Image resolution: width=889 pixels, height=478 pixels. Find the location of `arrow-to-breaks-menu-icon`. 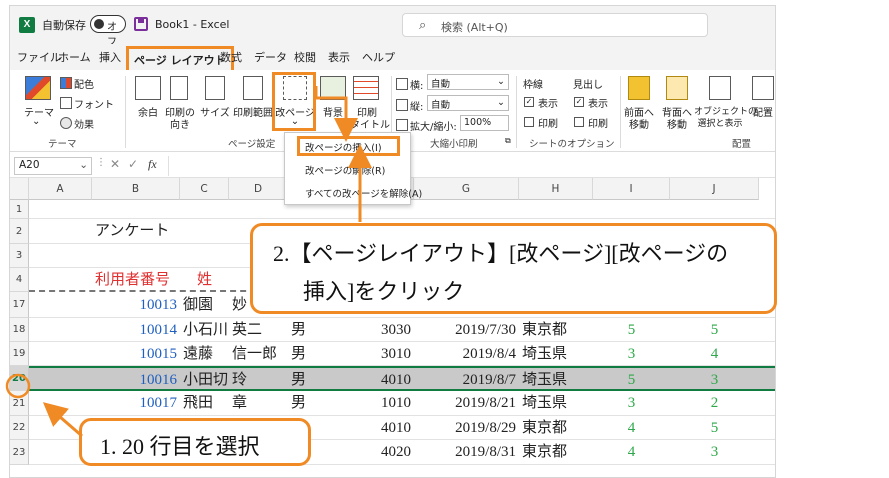

arrow-to-breaks-menu-icon is located at coordinates (336, 114).